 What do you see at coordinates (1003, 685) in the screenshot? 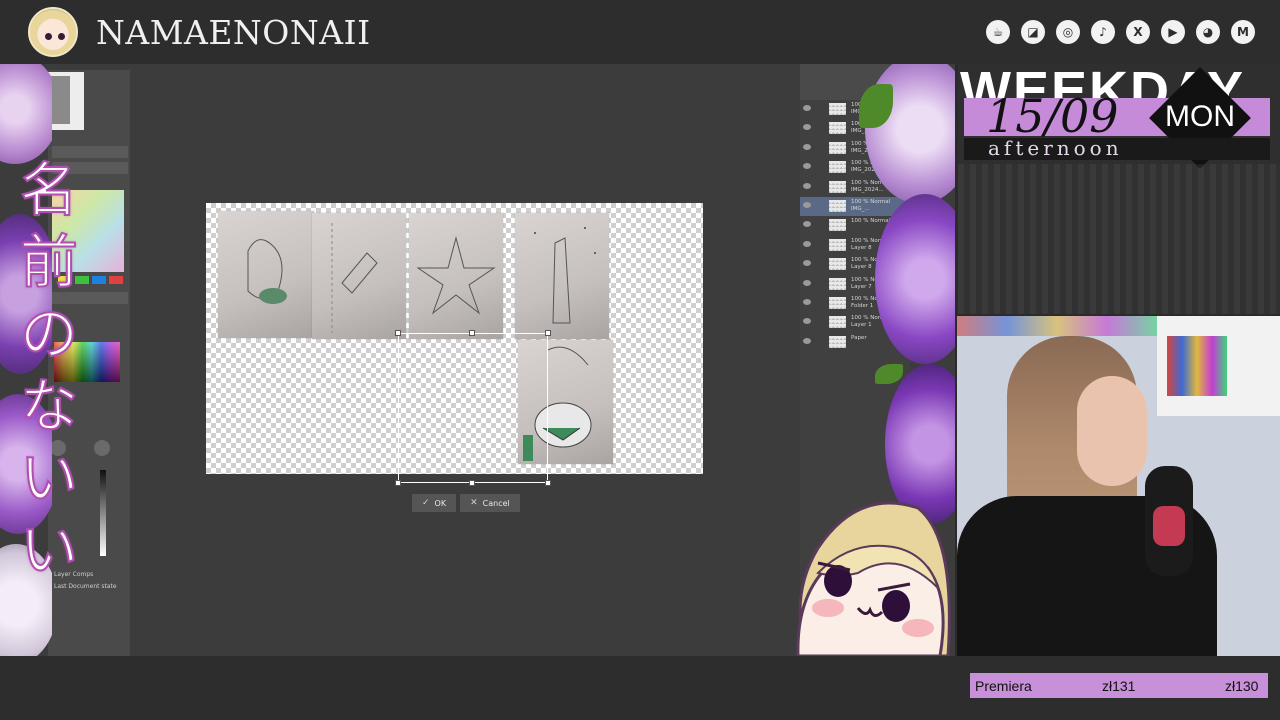
I see `ticker-label: Premiera` at bounding box center [1003, 685].